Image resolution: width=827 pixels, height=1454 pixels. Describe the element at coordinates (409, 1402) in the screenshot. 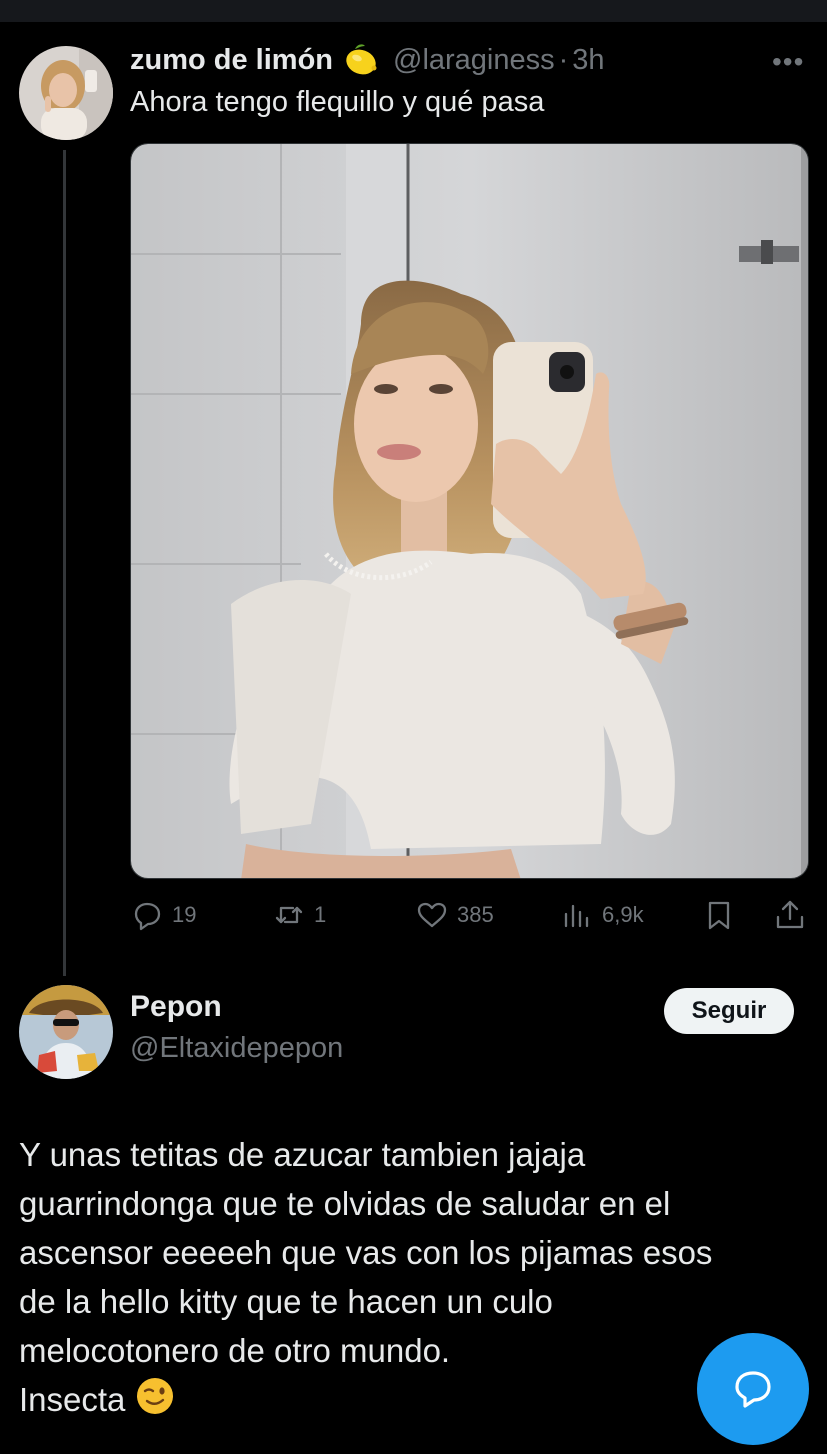

I see `reply-last-line: Insecta` at that location.